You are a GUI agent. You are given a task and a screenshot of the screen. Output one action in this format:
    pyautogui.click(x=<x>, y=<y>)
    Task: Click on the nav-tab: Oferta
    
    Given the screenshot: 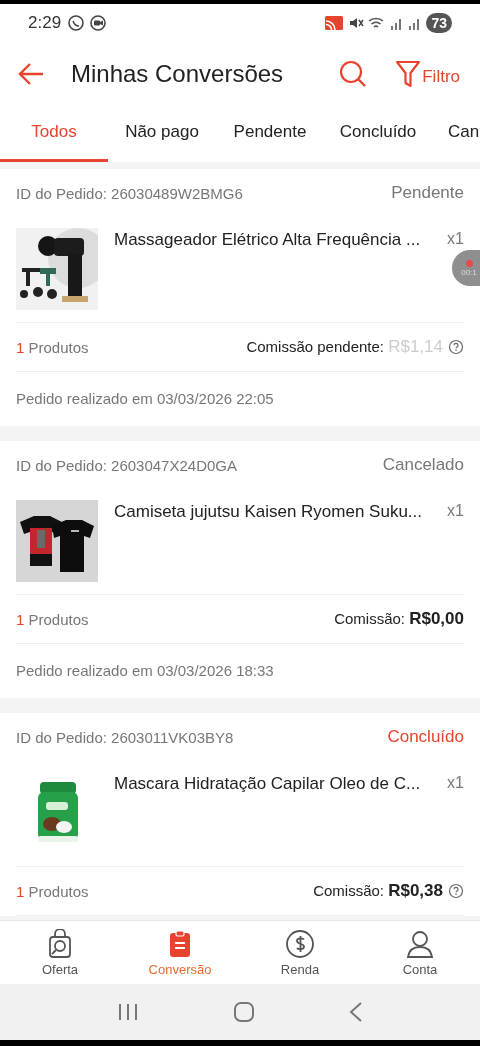 What is the action you would take?
    pyautogui.click(x=60, y=952)
    